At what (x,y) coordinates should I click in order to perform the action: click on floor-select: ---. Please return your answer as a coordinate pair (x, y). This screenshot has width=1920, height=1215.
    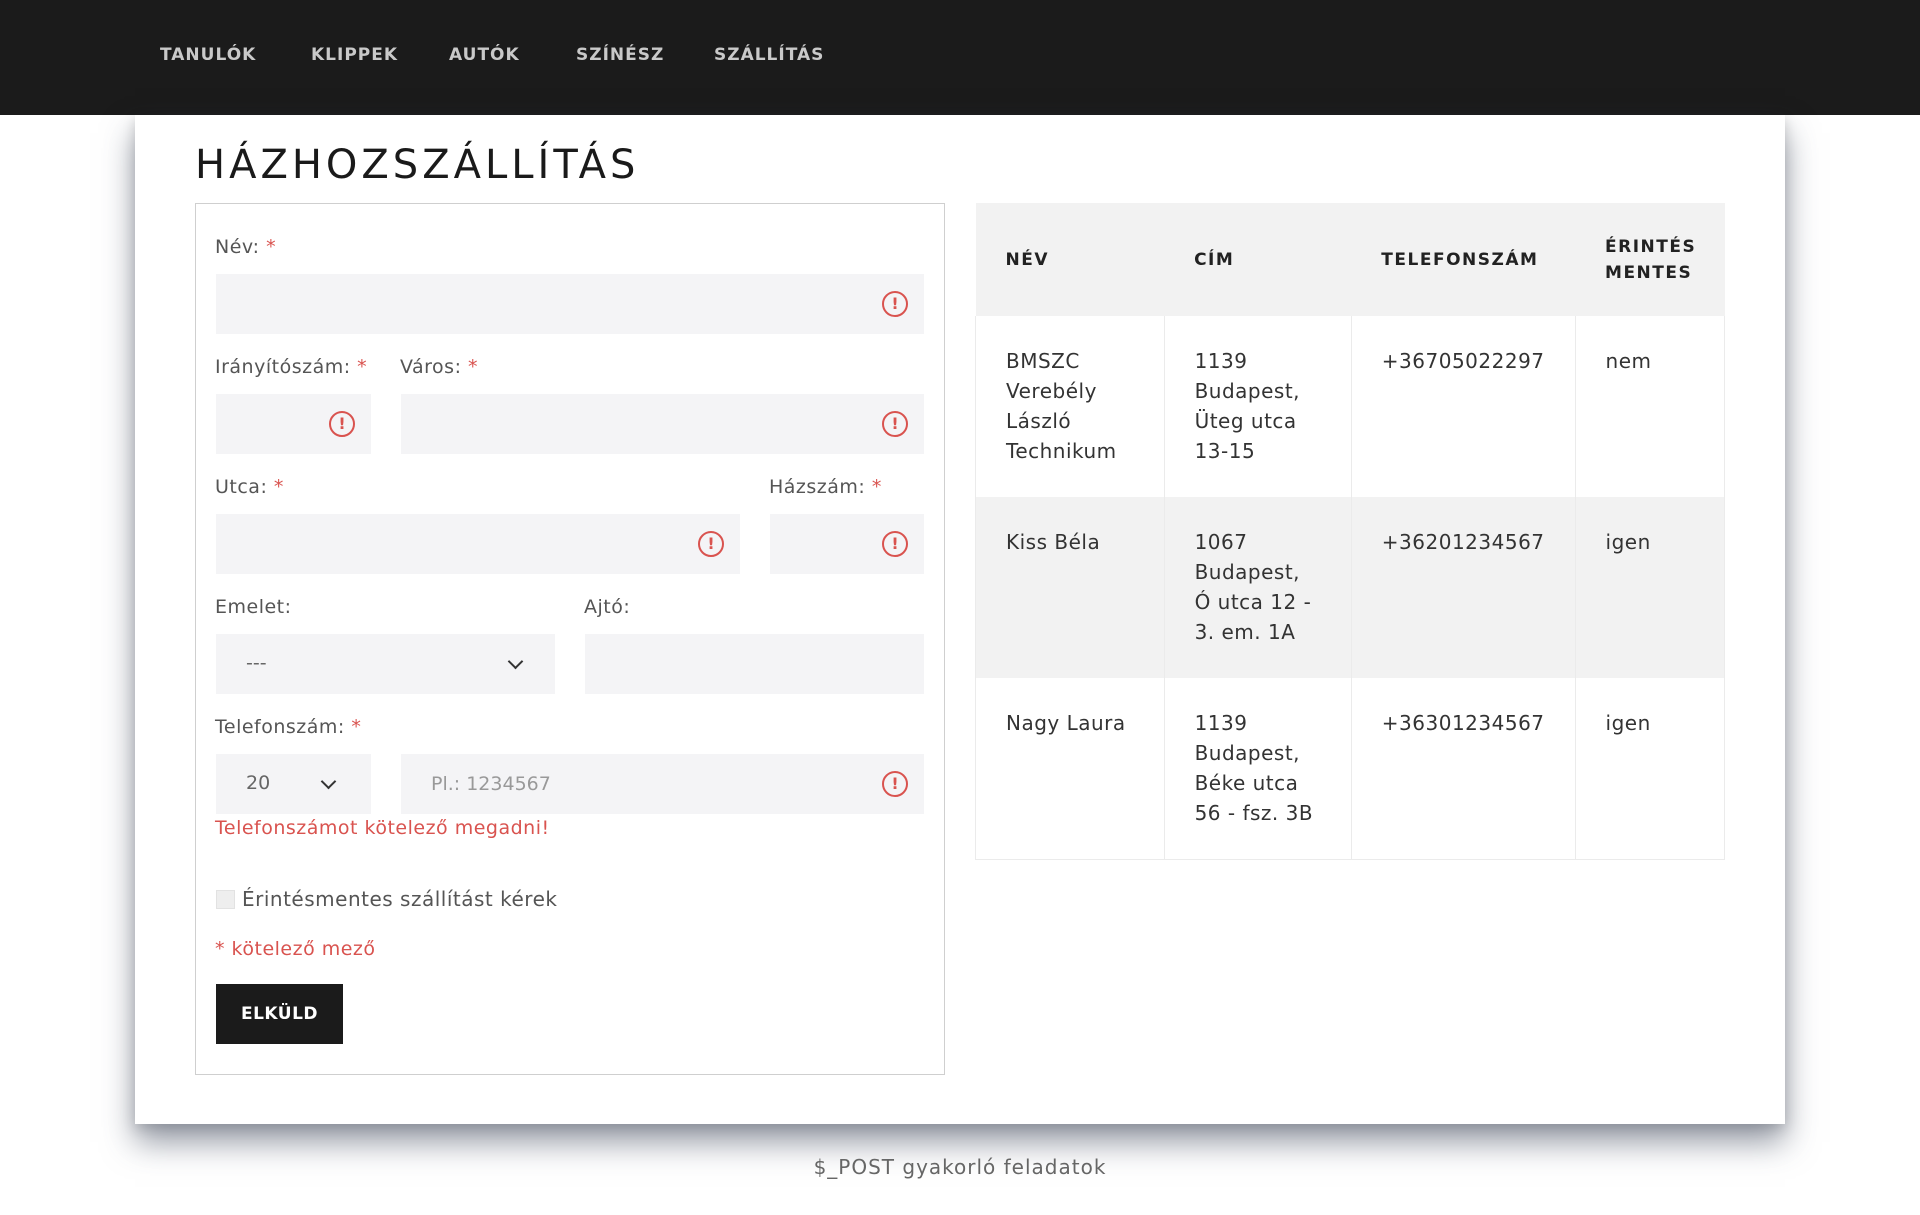
    Looking at the image, I should click on (385, 664).